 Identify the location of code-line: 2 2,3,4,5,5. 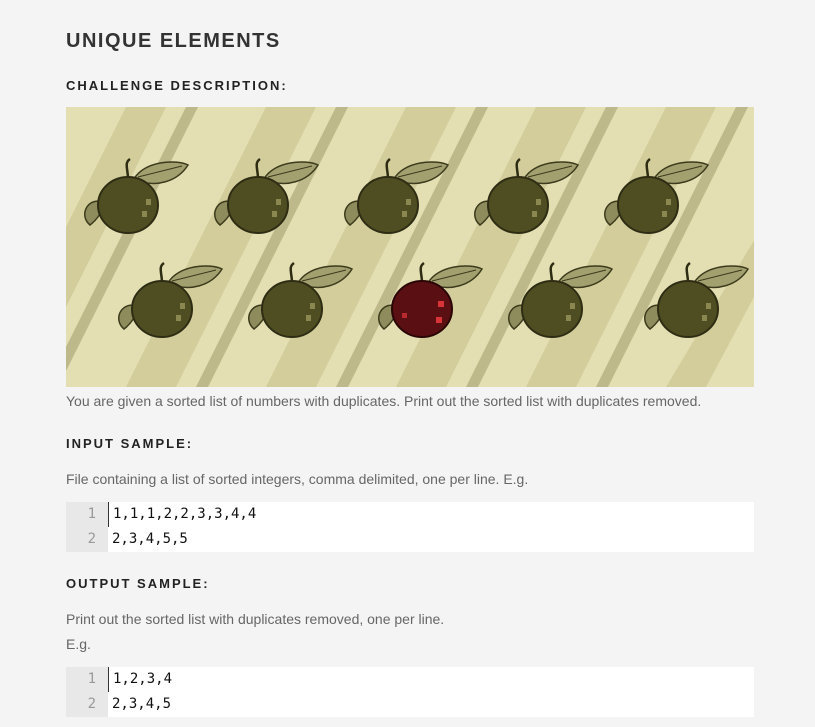
(410, 539).